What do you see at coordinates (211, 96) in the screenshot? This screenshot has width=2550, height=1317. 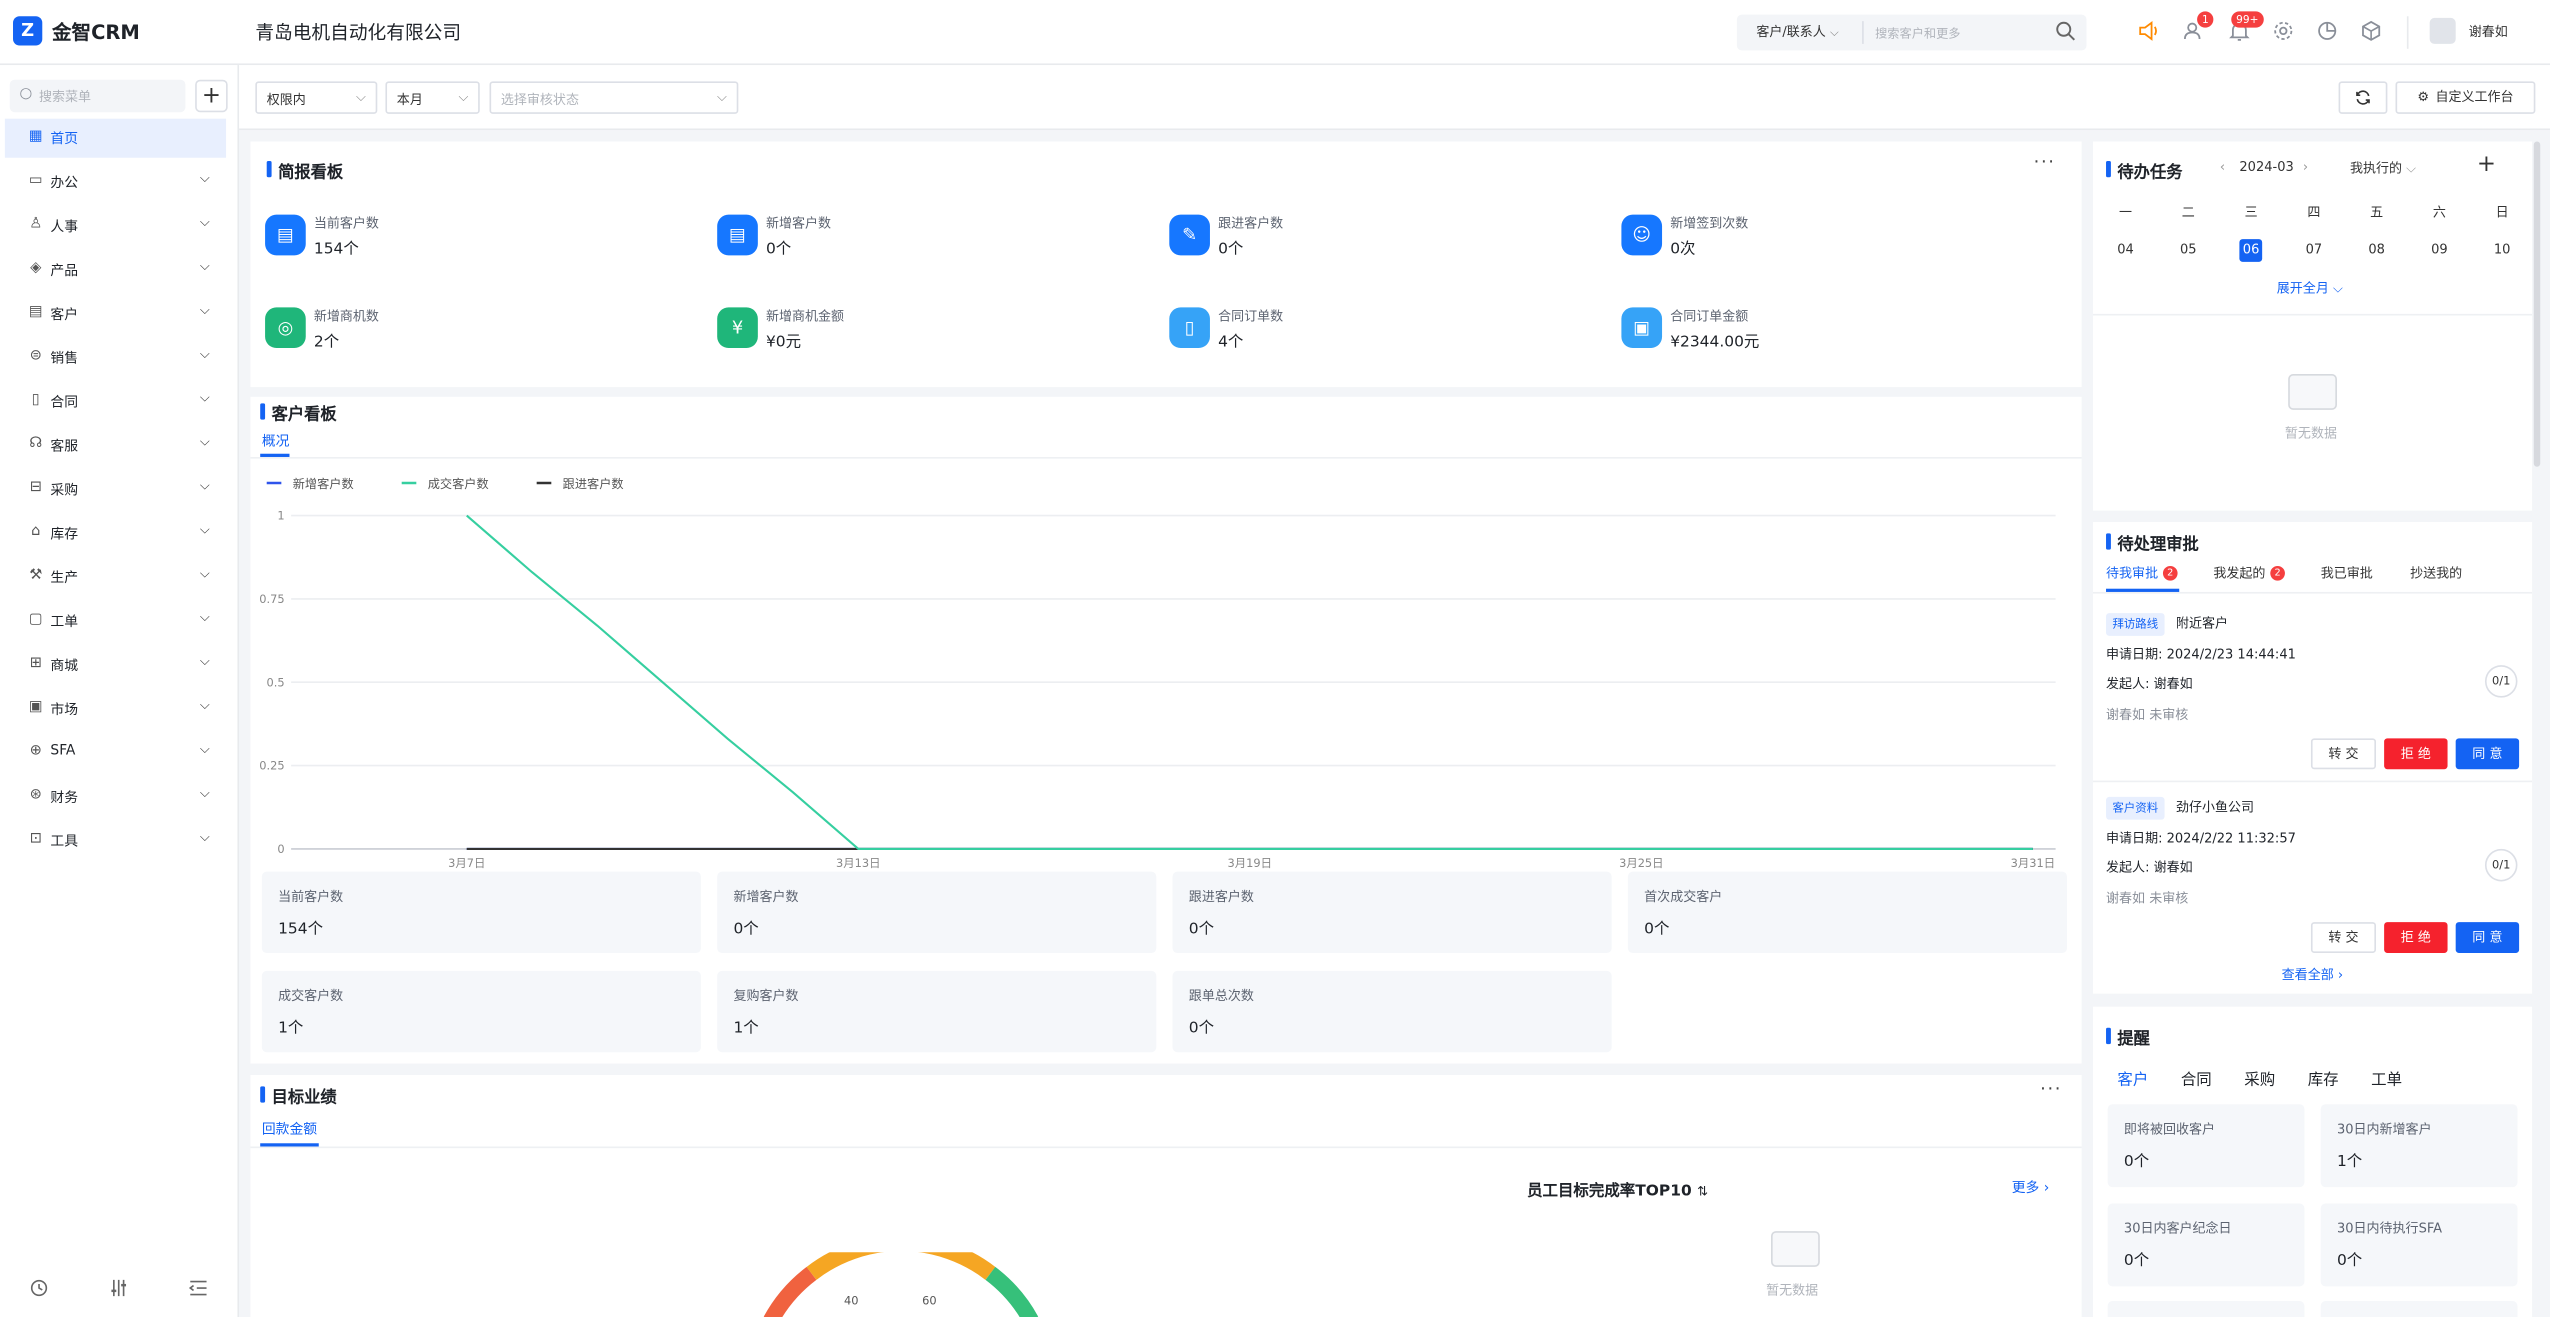 I see `add-shortcut-button: +` at bounding box center [211, 96].